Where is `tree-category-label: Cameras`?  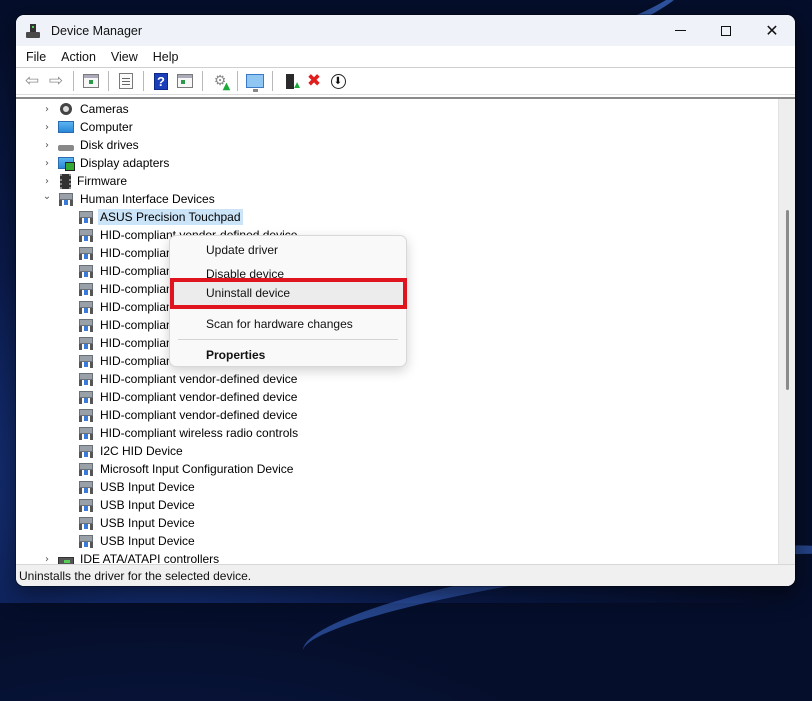
tree-category-label: Cameras is located at coordinates (104, 109).